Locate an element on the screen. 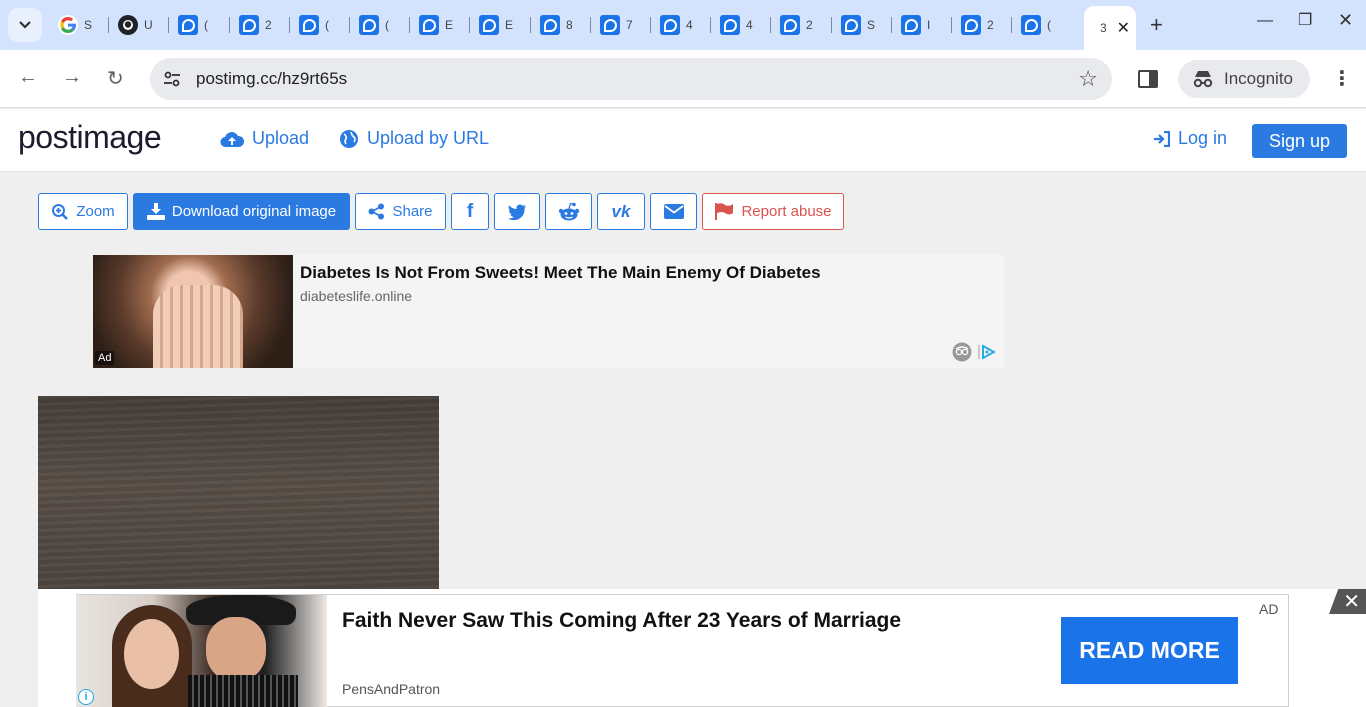  side-panel-icon is located at coordinates (1148, 79).